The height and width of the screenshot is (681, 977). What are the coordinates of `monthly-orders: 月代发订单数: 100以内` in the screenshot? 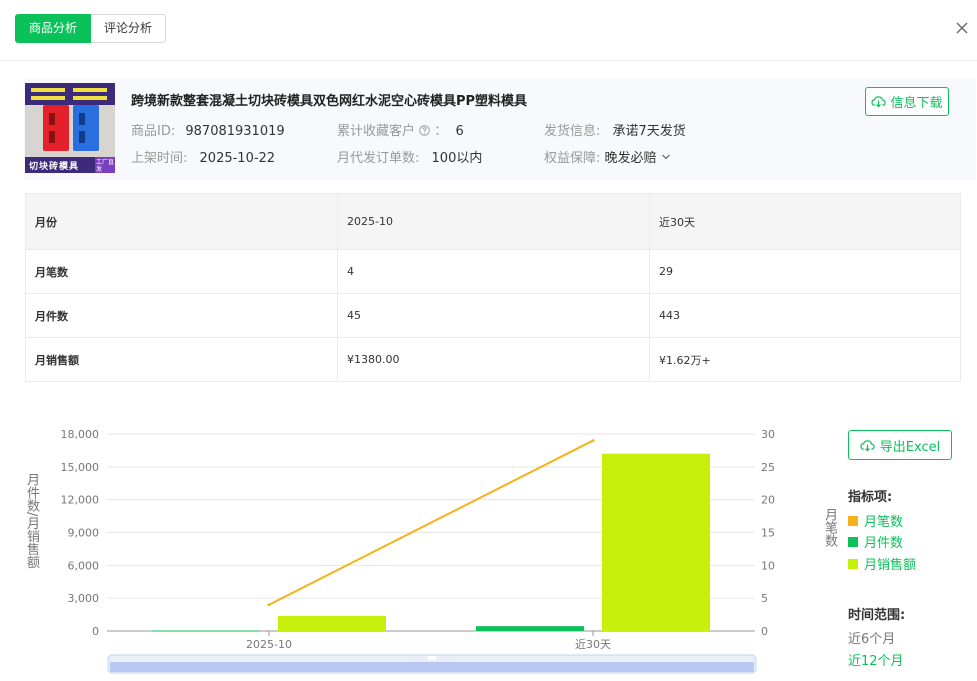 It's located at (409, 156).